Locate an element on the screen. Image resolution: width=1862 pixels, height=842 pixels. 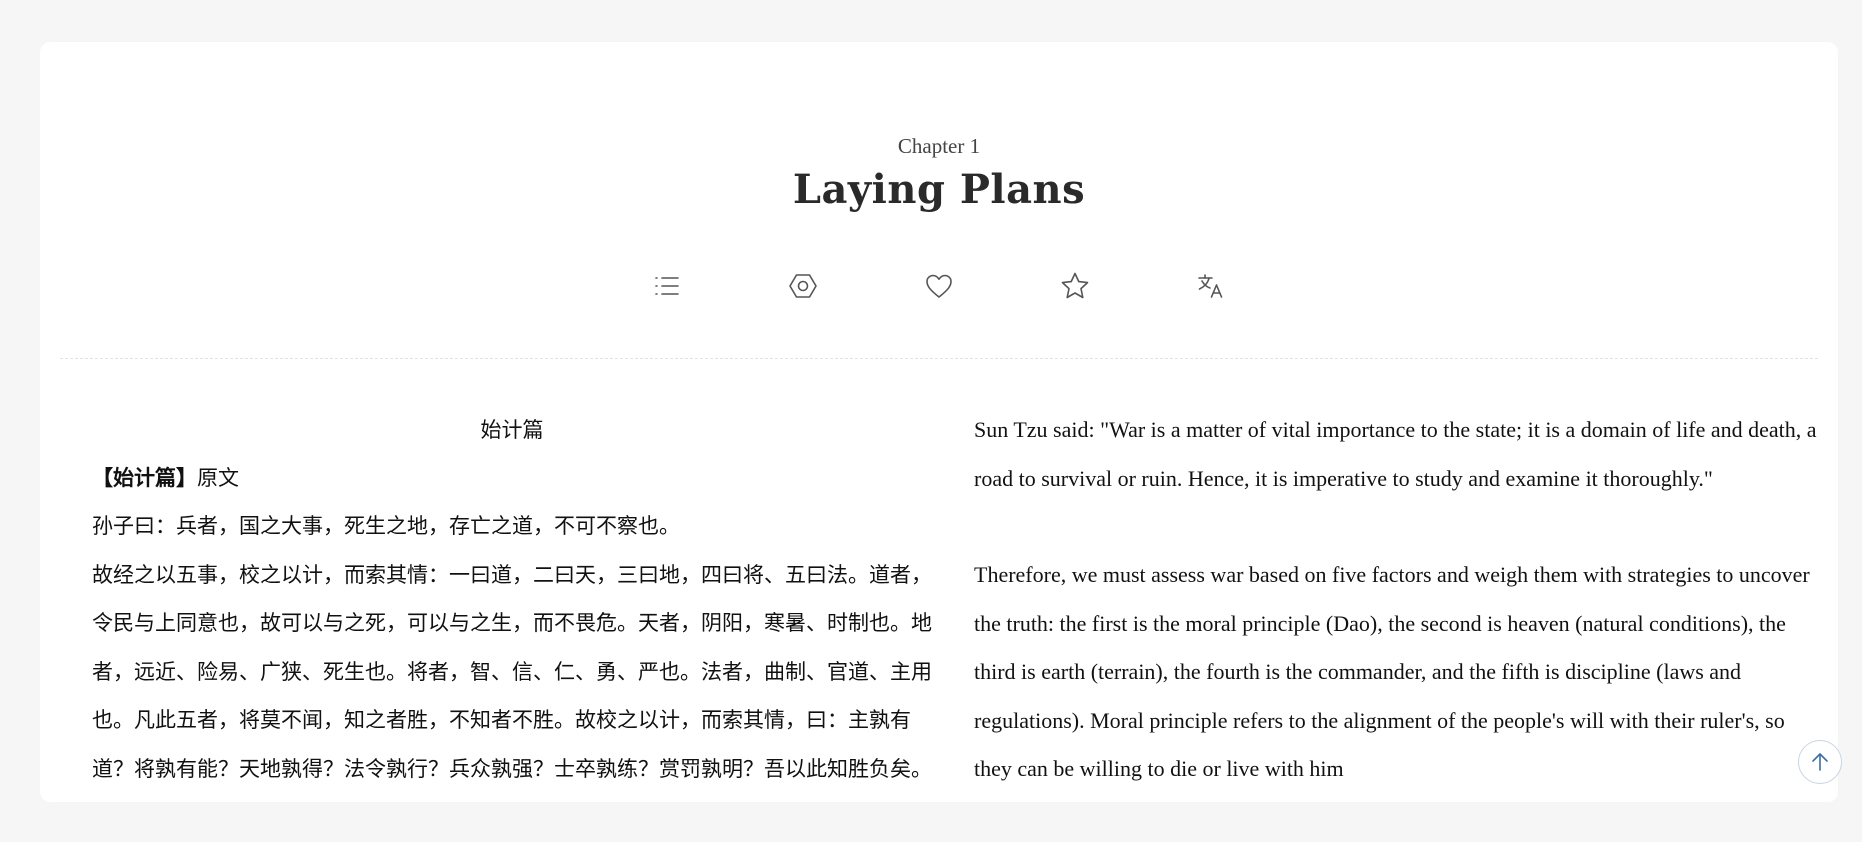
contents-button is located at coordinates (667, 286).